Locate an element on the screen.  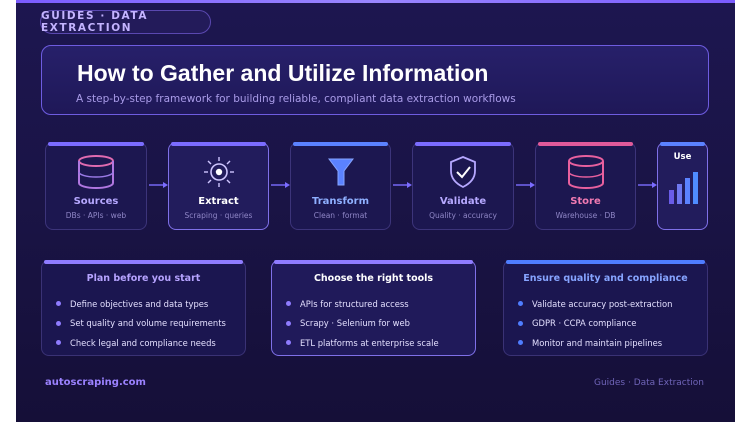
step-title: Store is located at coordinates (585, 201).